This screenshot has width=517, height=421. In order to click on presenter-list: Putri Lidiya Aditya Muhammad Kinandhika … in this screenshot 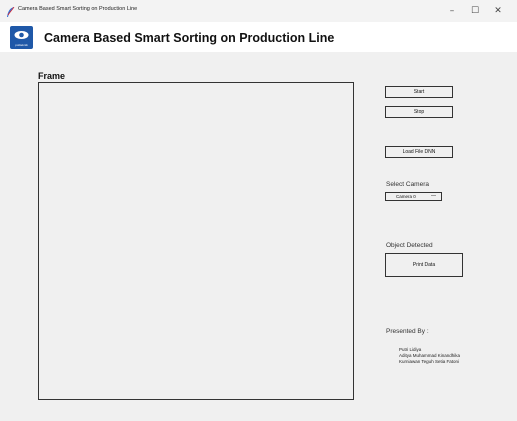, I will do `click(429, 356)`.